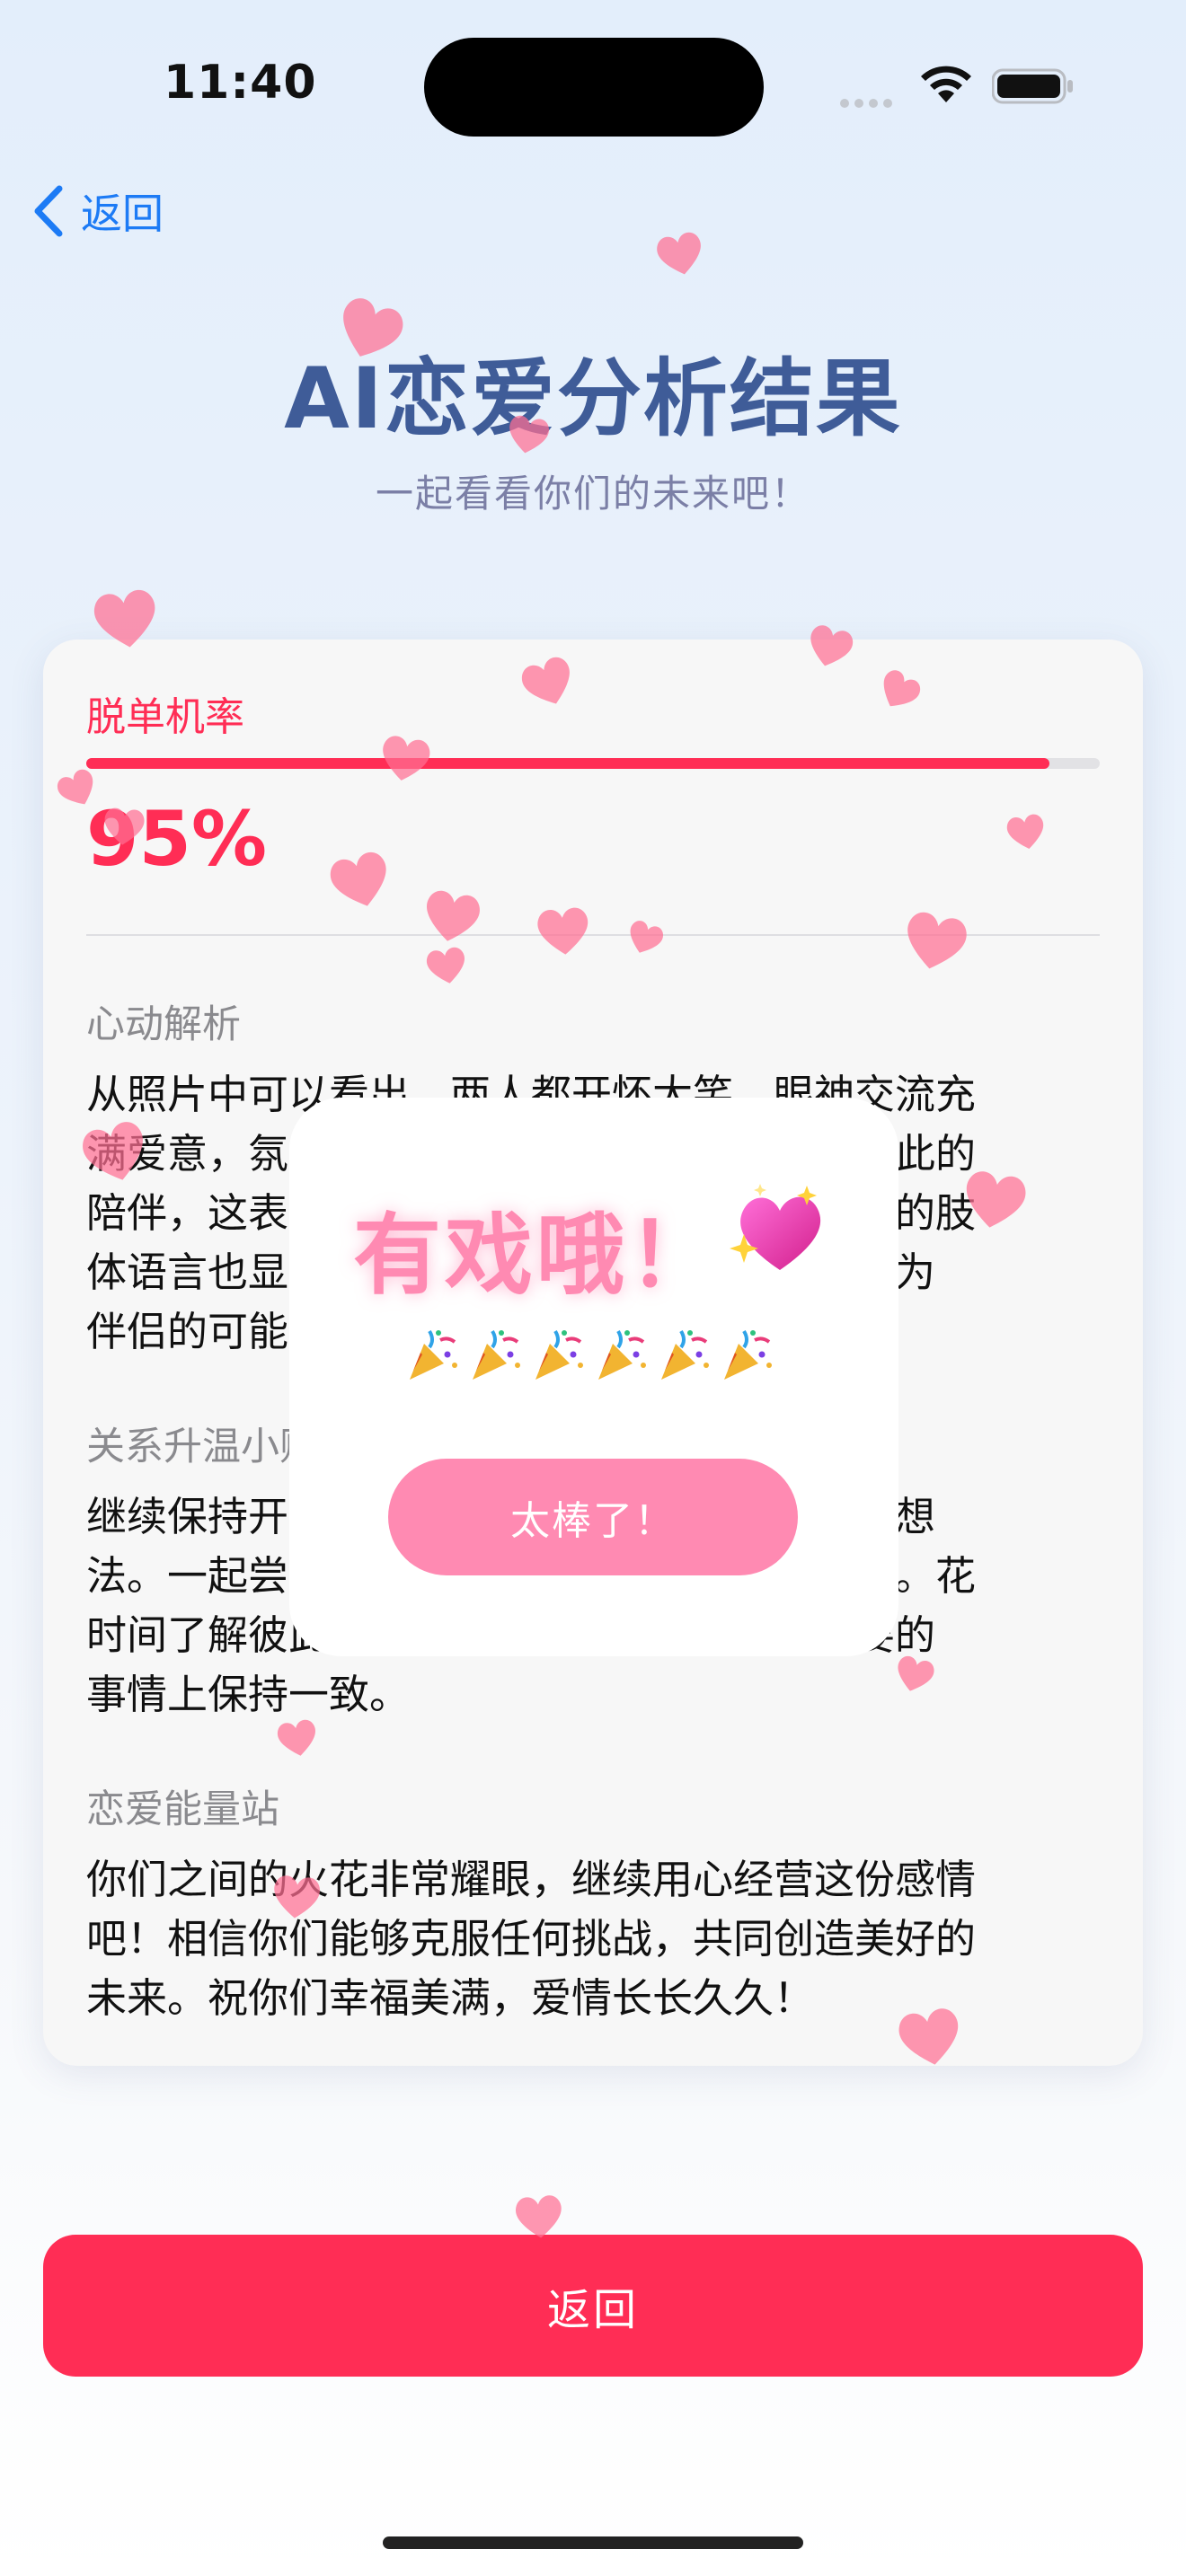 The width and height of the screenshot is (1186, 2576). Describe the element at coordinates (248, 1694) in the screenshot. I see `section-line: 事情上保持一致。` at that location.